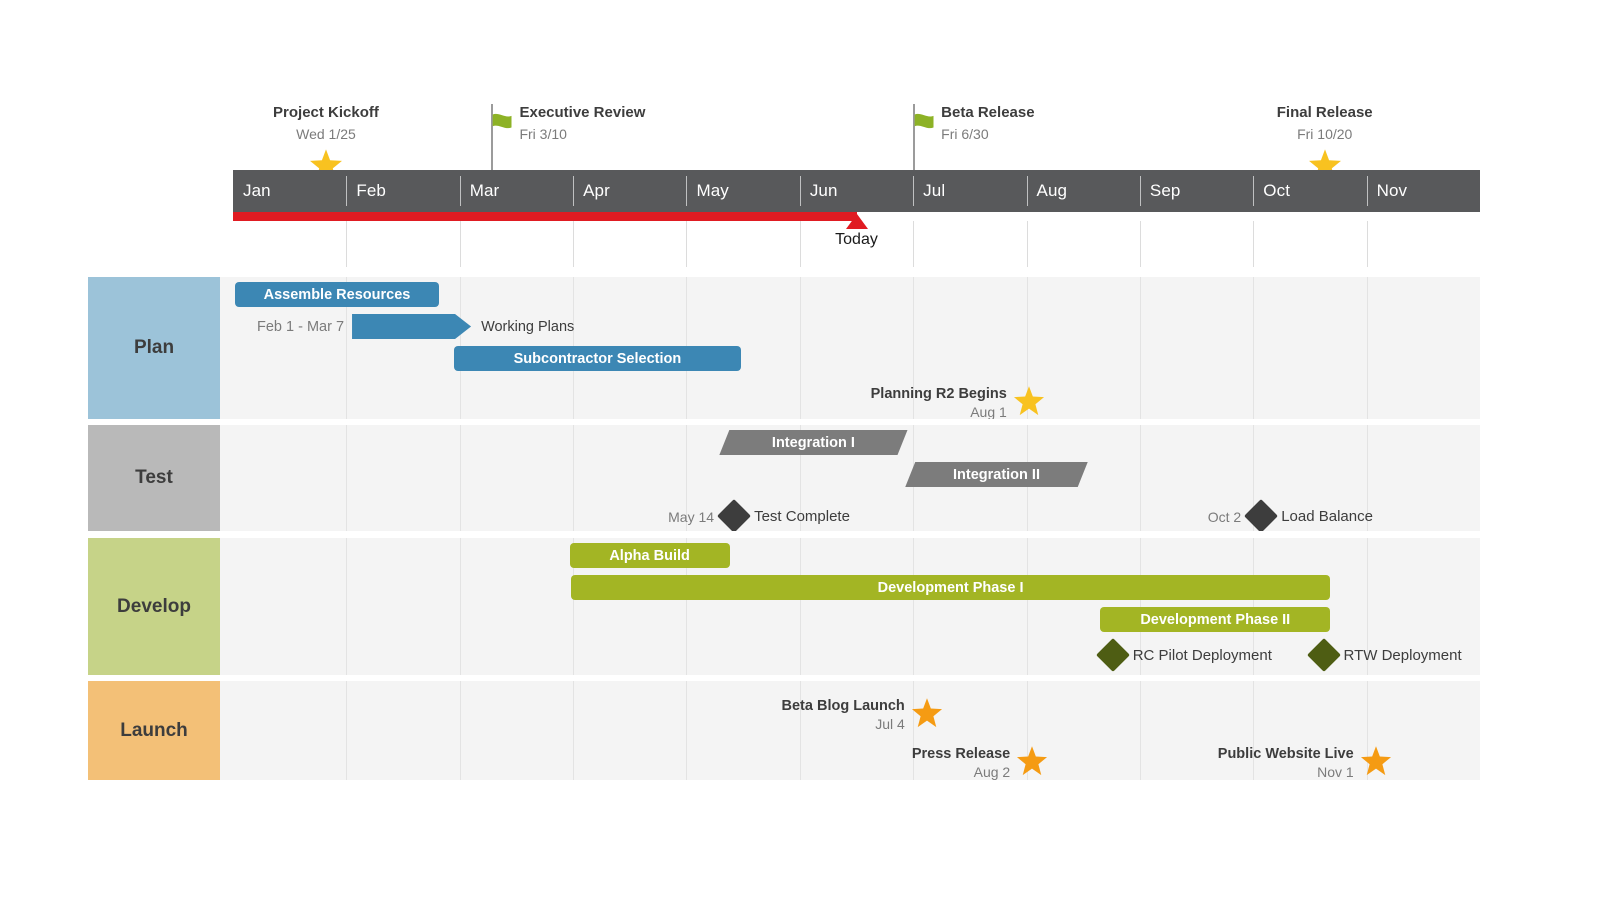 This screenshot has height=900, width=1600. What do you see at coordinates (289, 191) in the screenshot?
I see `month-cell-jan: Jan` at bounding box center [289, 191].